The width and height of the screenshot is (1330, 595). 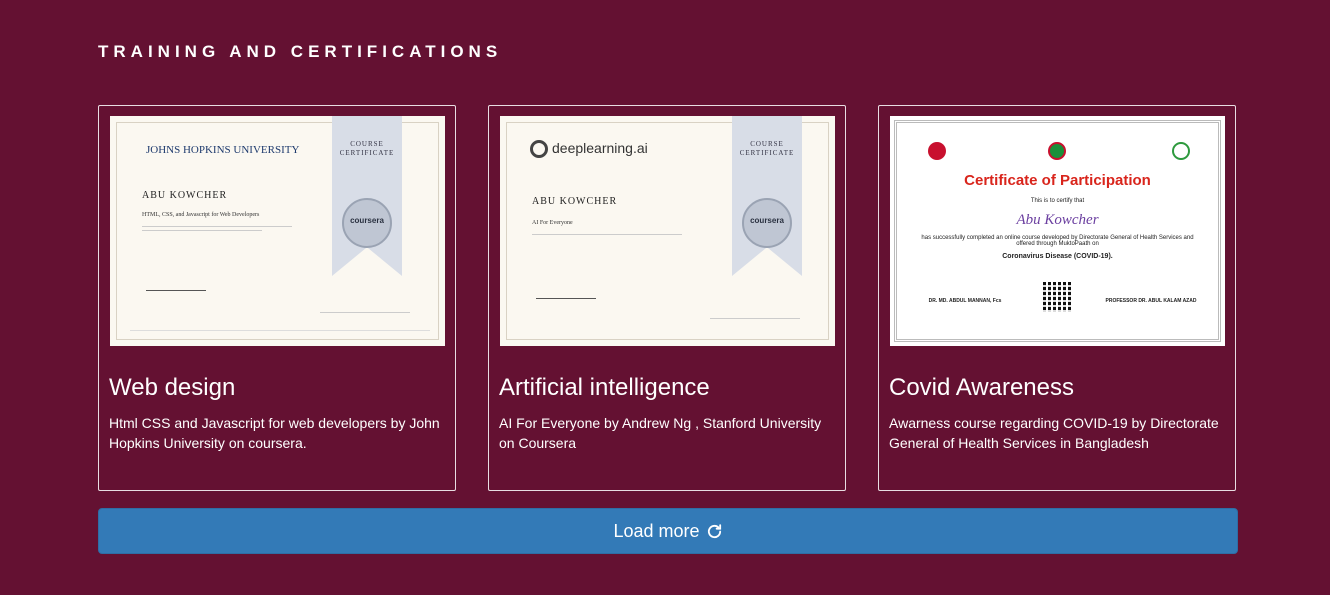 I want to click on certificate-course: Coronavirus Disease (COVID-19)., so click(x=1057, y=256).